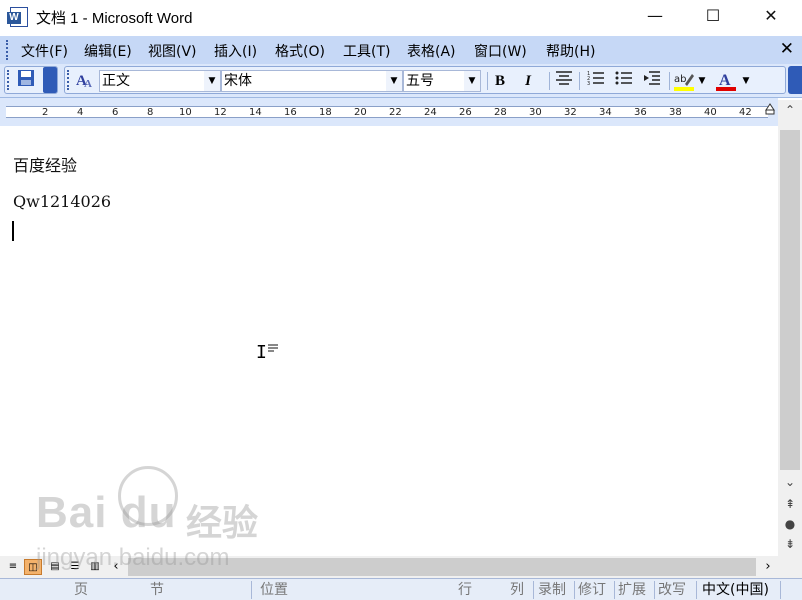 The image size is (802, 600). I want to click on highlight-dropdown-chevron-icon: ▼, so click(702, 81).